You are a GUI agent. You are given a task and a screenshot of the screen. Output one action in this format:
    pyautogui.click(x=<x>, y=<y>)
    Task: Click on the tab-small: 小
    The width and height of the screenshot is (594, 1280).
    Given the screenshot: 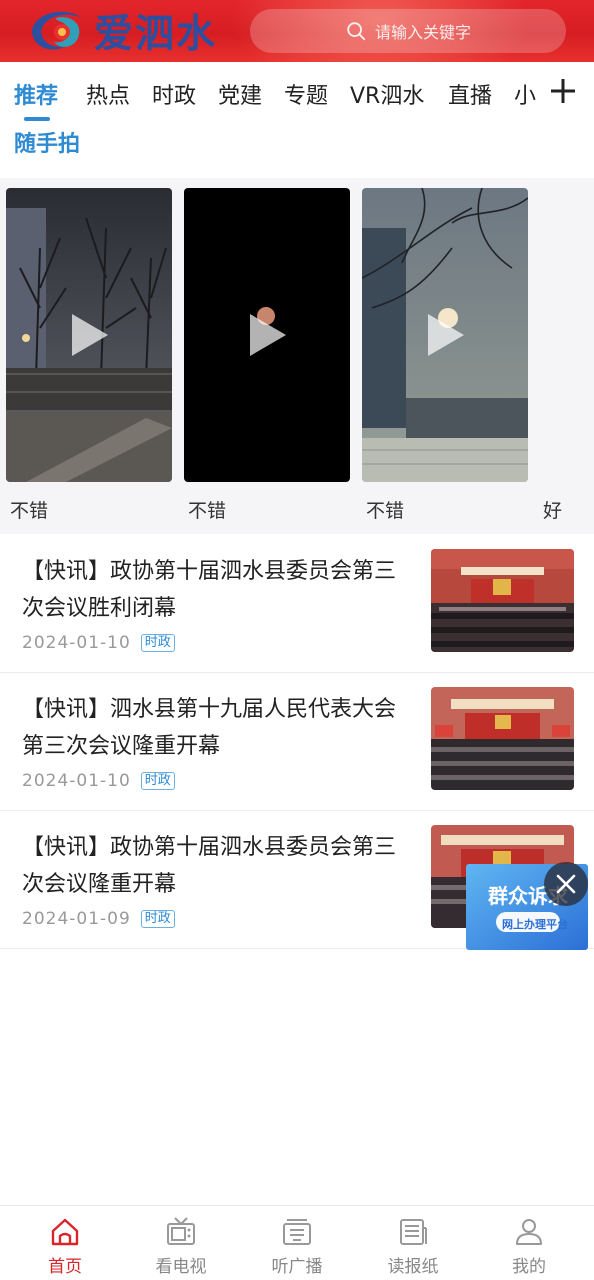 What is the action you would take?
    pyautogui.click(x=525, y=94)
    